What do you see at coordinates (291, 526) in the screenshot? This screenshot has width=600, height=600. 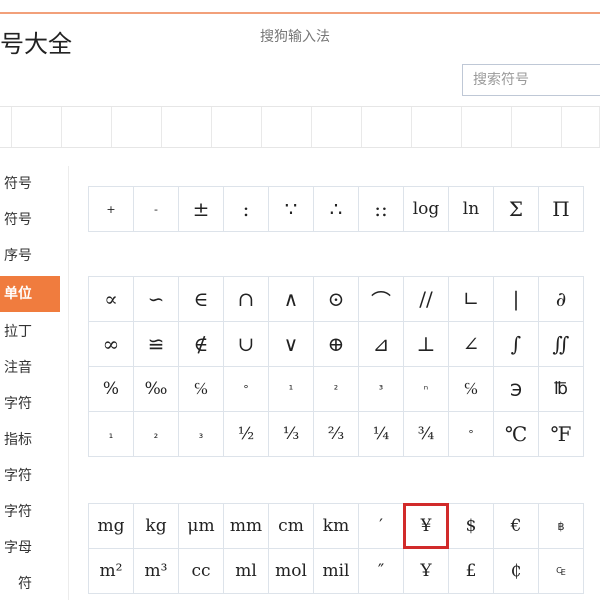 I see `symbol-cell: cm` at bounding box center [291, 526].